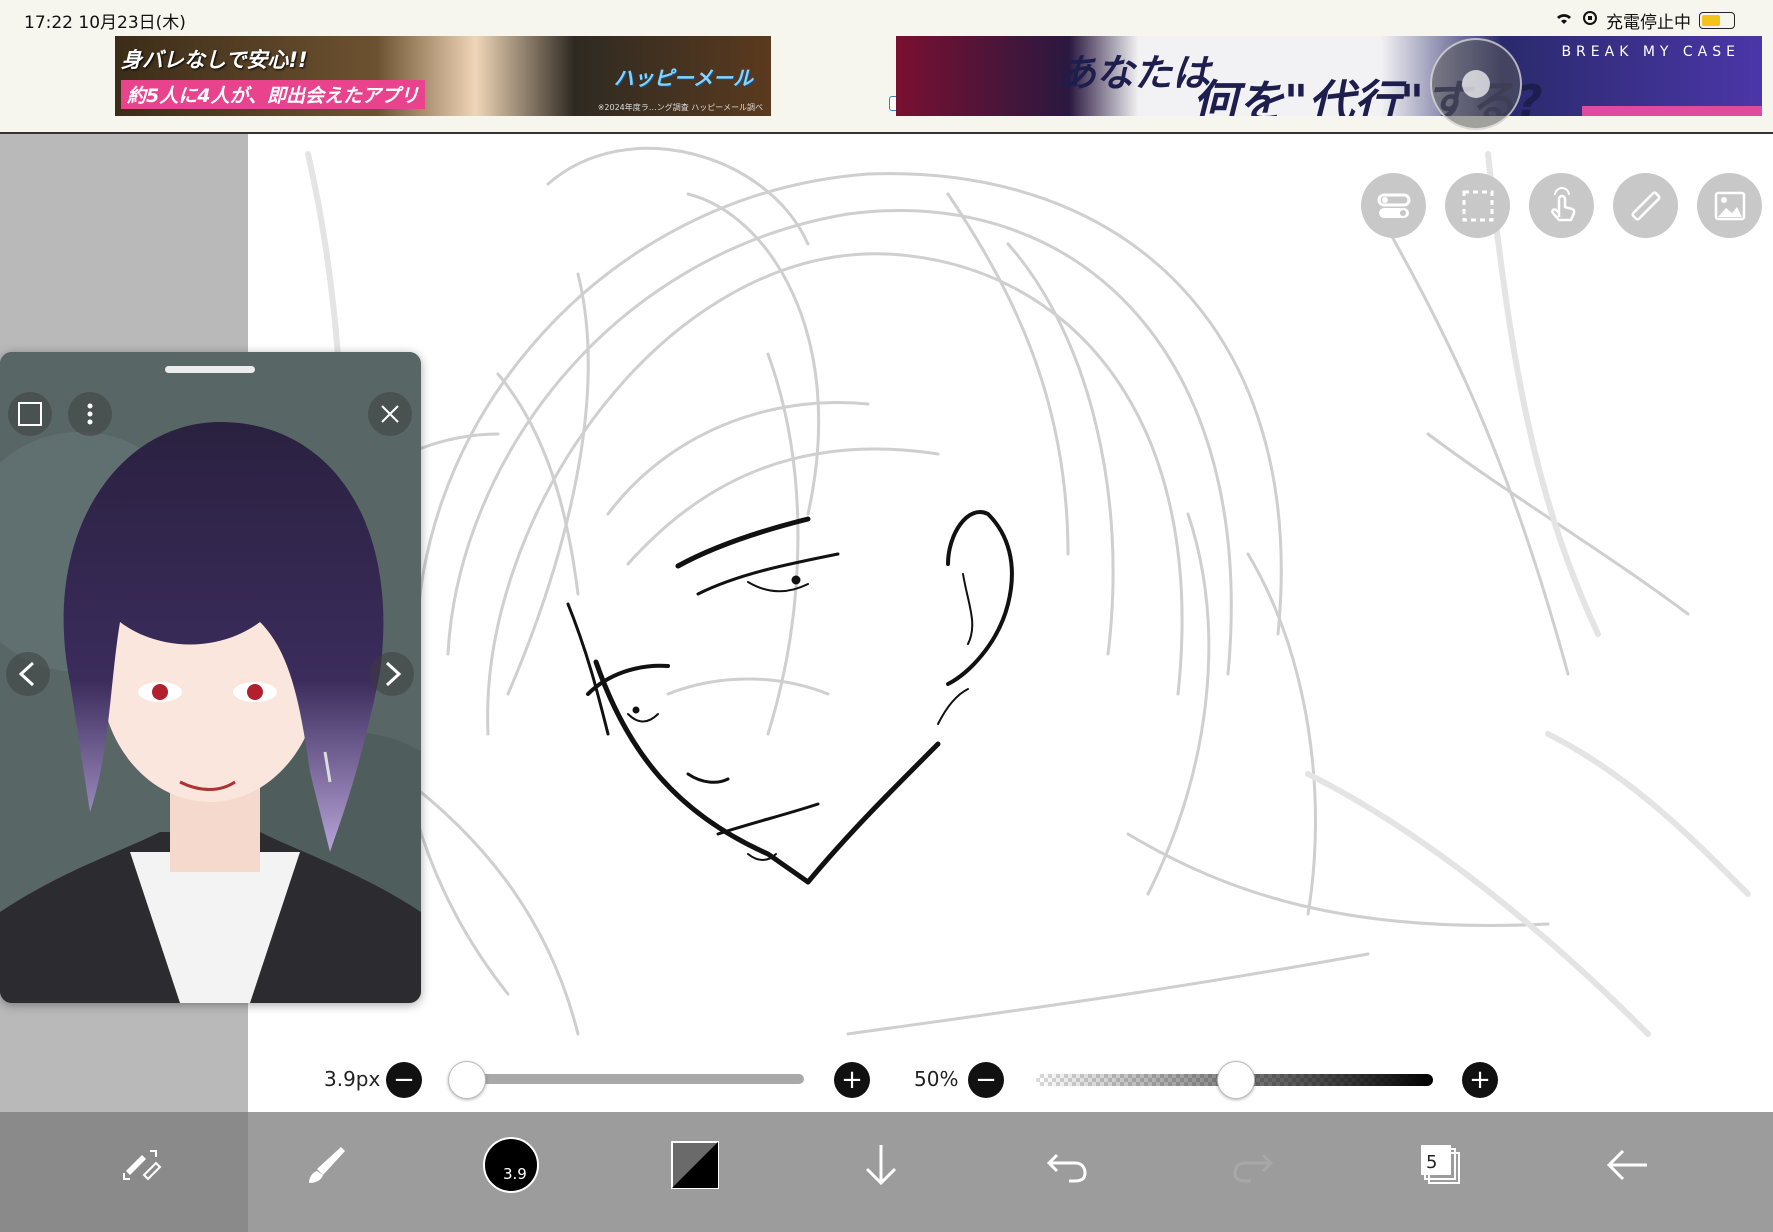  Describe the element at coordinates (1729, 205) in the screenshot. I see `reference-image-icon` at that location.